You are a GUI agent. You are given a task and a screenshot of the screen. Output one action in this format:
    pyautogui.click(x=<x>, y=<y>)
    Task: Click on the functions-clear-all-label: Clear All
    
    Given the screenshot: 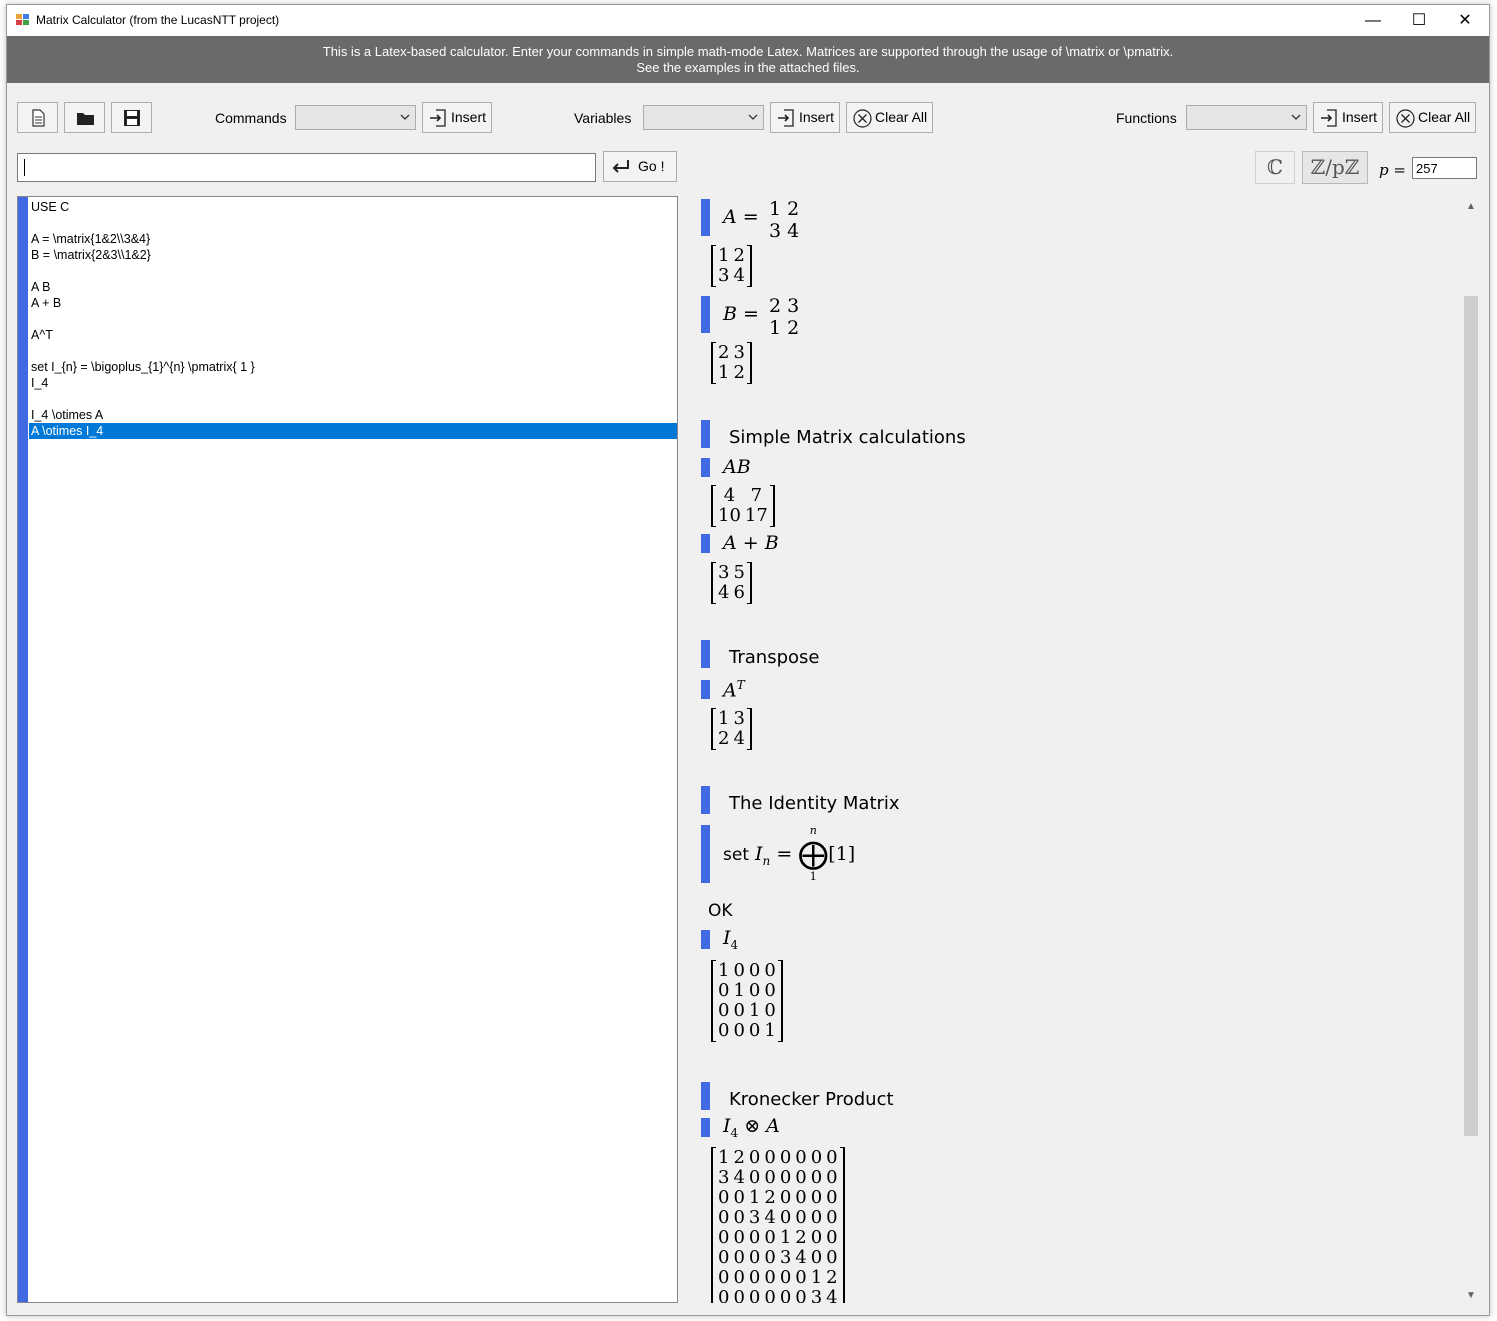 What is the action you would take?
    pyautogui.click(x=1444, y=117)
    